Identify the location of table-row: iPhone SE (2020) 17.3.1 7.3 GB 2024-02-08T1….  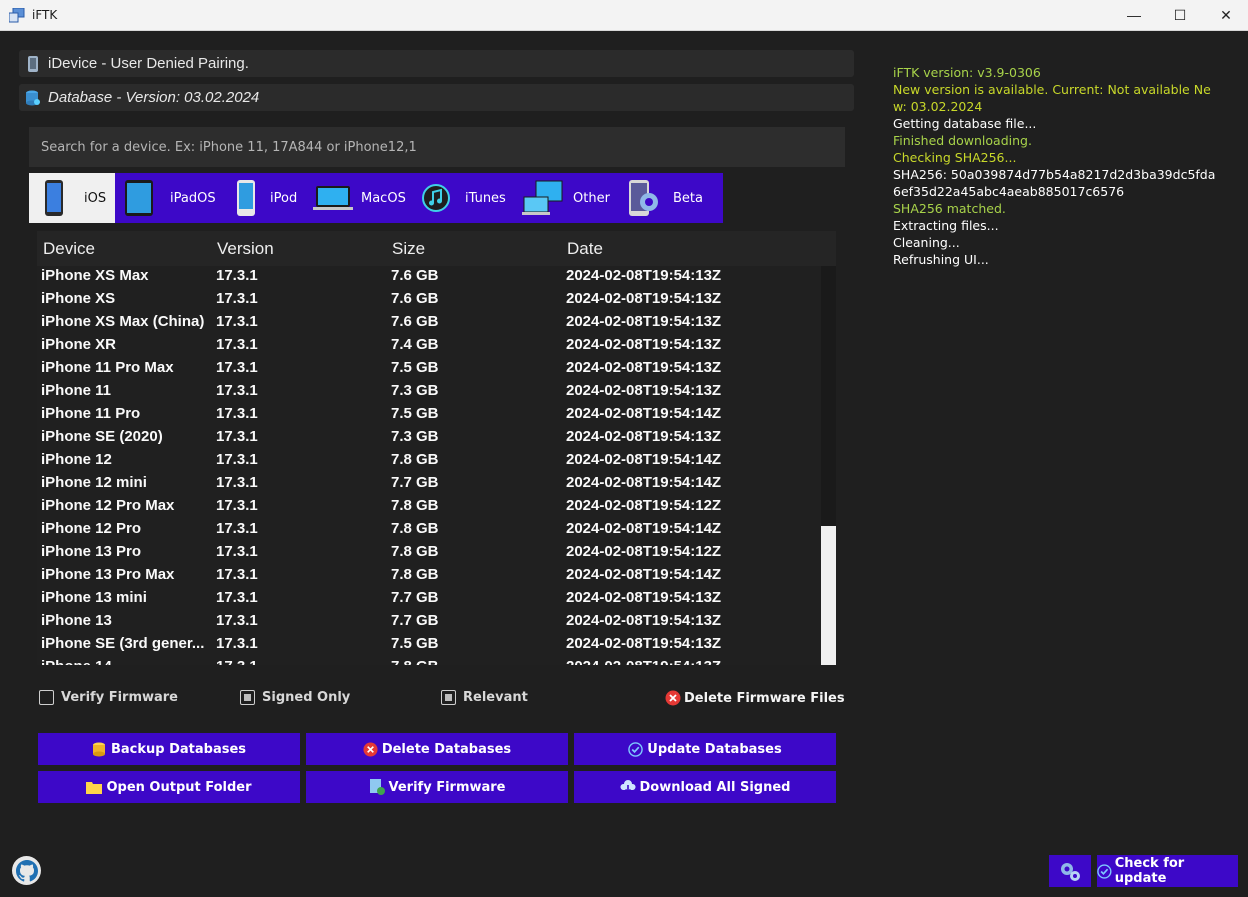
(429, 437).